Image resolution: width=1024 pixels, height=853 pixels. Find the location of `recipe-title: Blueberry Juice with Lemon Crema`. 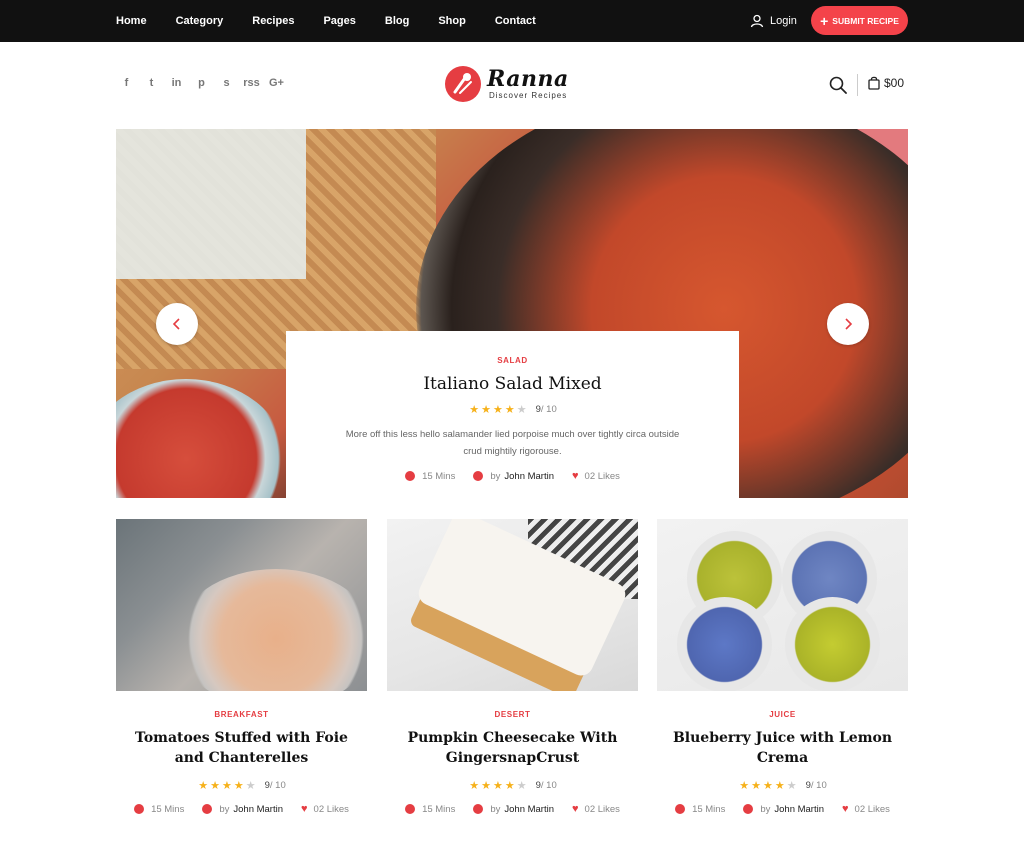

recipe-title: Blueberry Juice with Lemon Crema is located at coordinates (783, 748).